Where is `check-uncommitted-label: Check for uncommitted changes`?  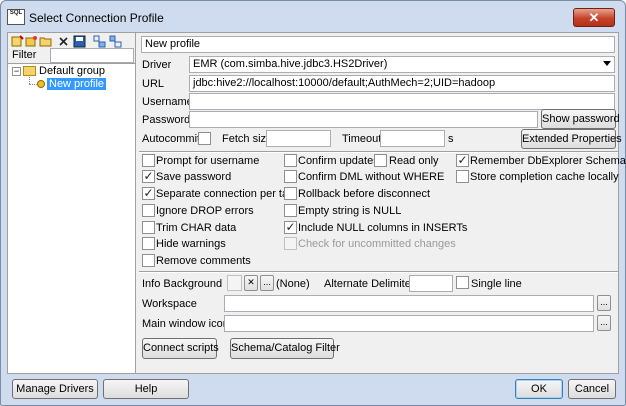 check-uncommitted-label: Check for uncommitted changes is located at coordinates (377, 244).